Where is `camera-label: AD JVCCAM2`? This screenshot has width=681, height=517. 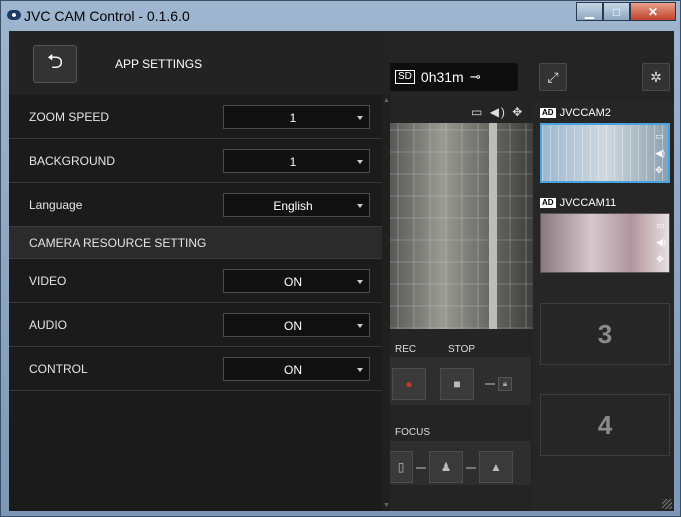 camera-label: AD JVCCAM2 is located at coordinates (605, 113).